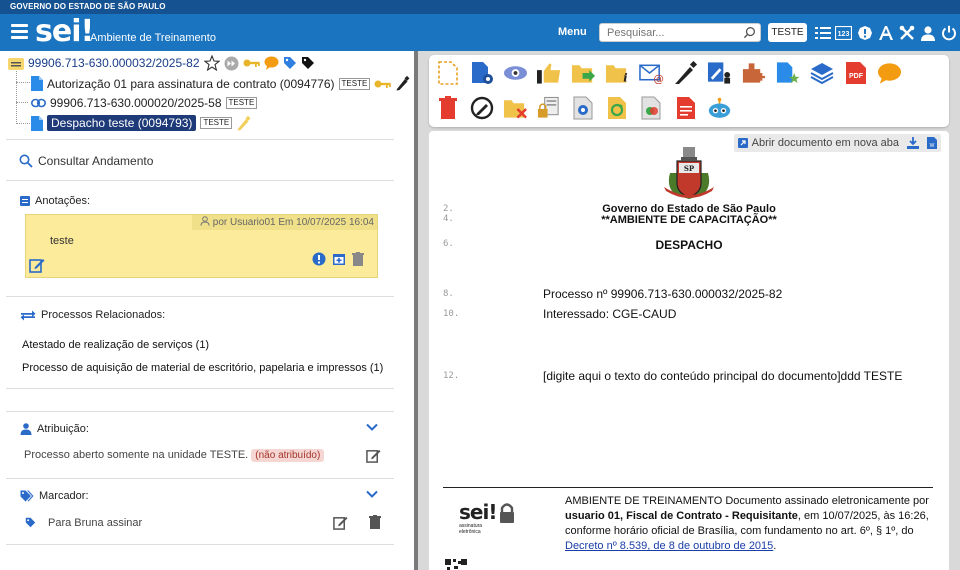  Describe the element at coordinates (719, 107) in the screenshot. I see `assistant-robot-icon` at that location.